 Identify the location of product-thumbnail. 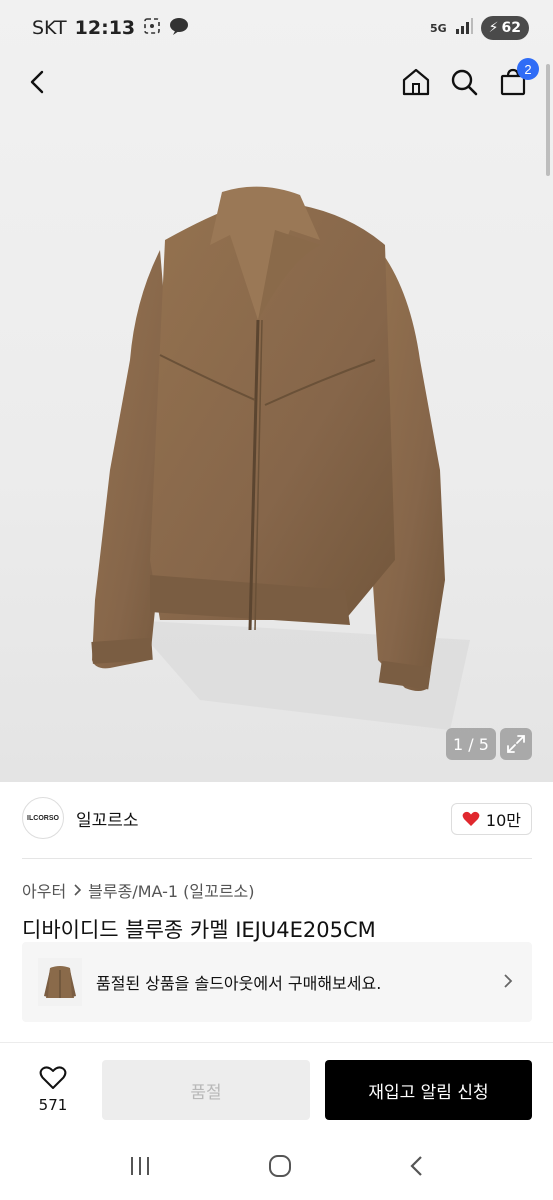
(60, 982).